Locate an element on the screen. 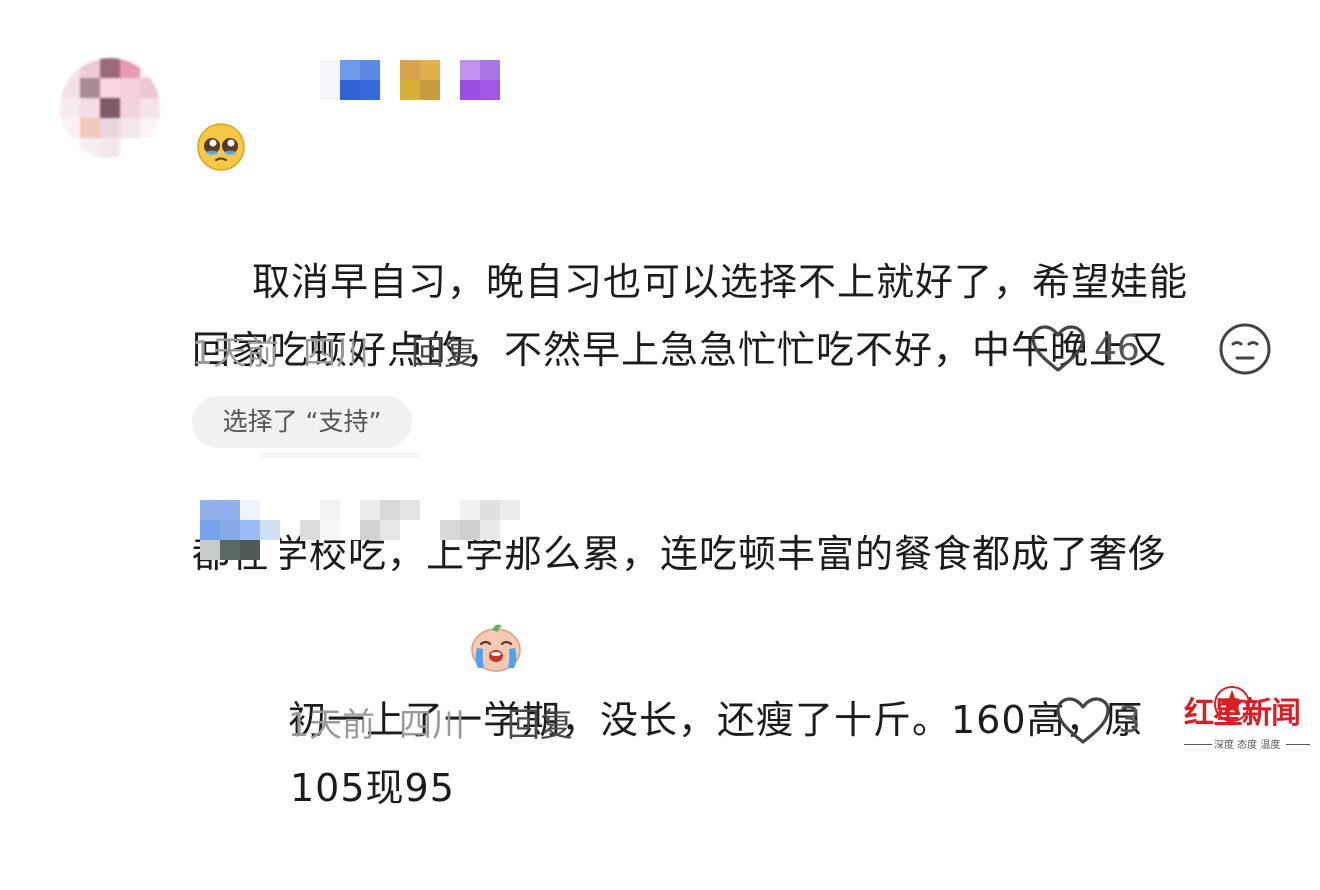 Image resolution: width=1320 pixels, height=890 pixels. dislike-face-icon is located at coordinates (1245, 349).